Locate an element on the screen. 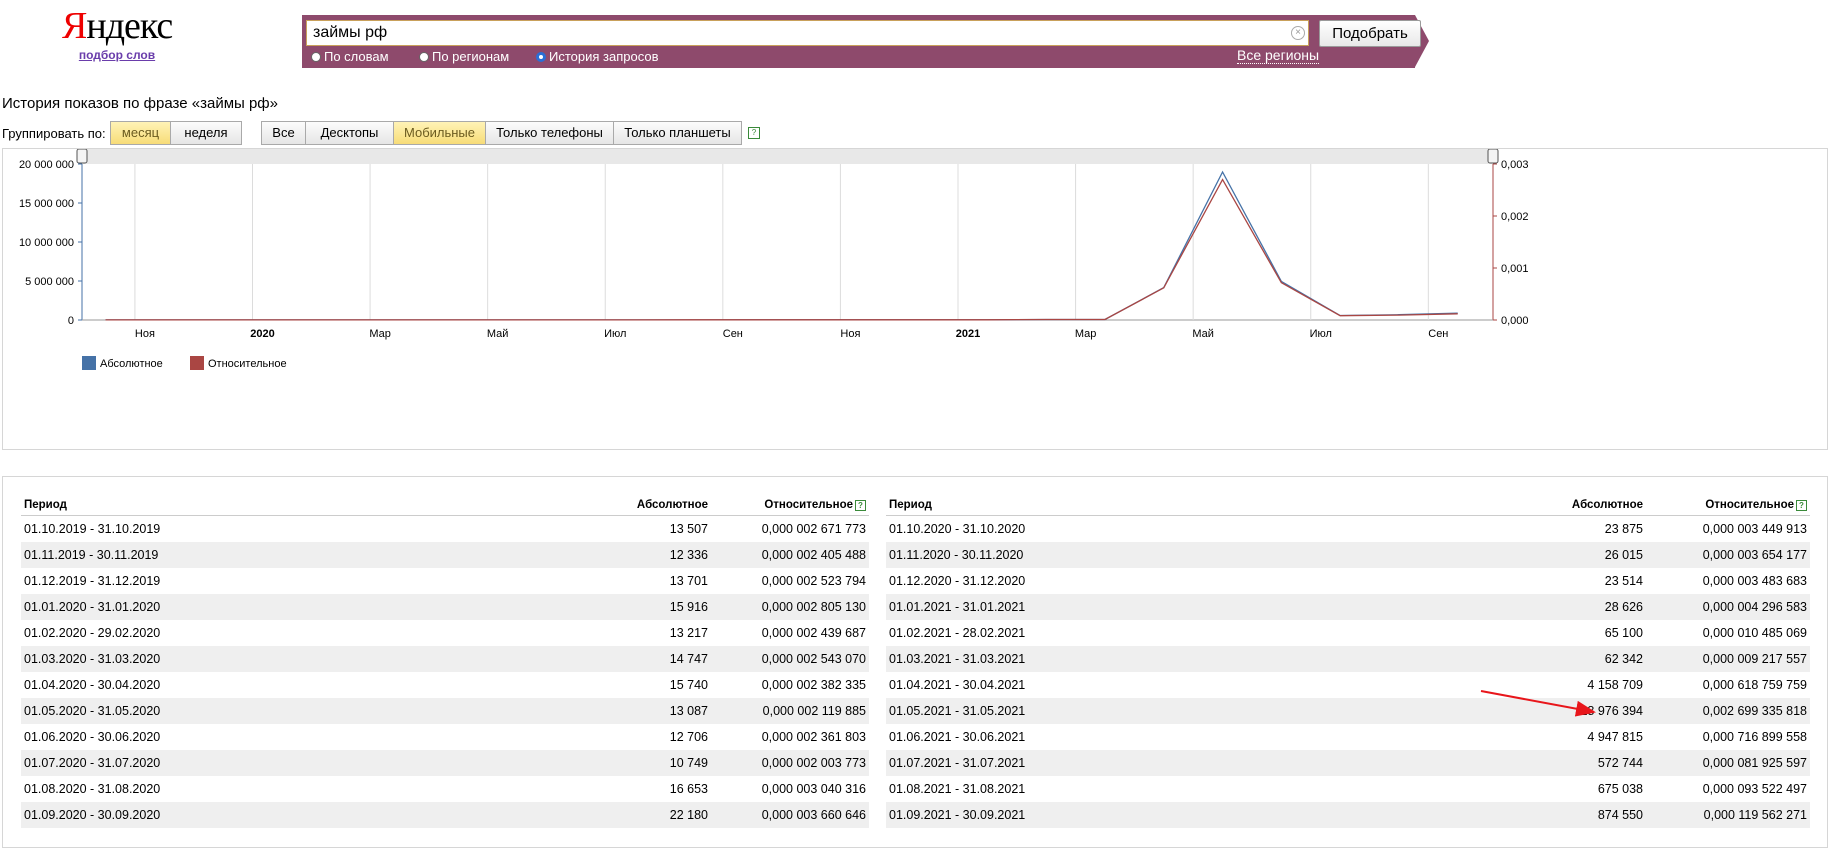 This screenshot has height=856, width=1831. y-right-tick-label: 0,002 is located at coordinates (1515, 217).